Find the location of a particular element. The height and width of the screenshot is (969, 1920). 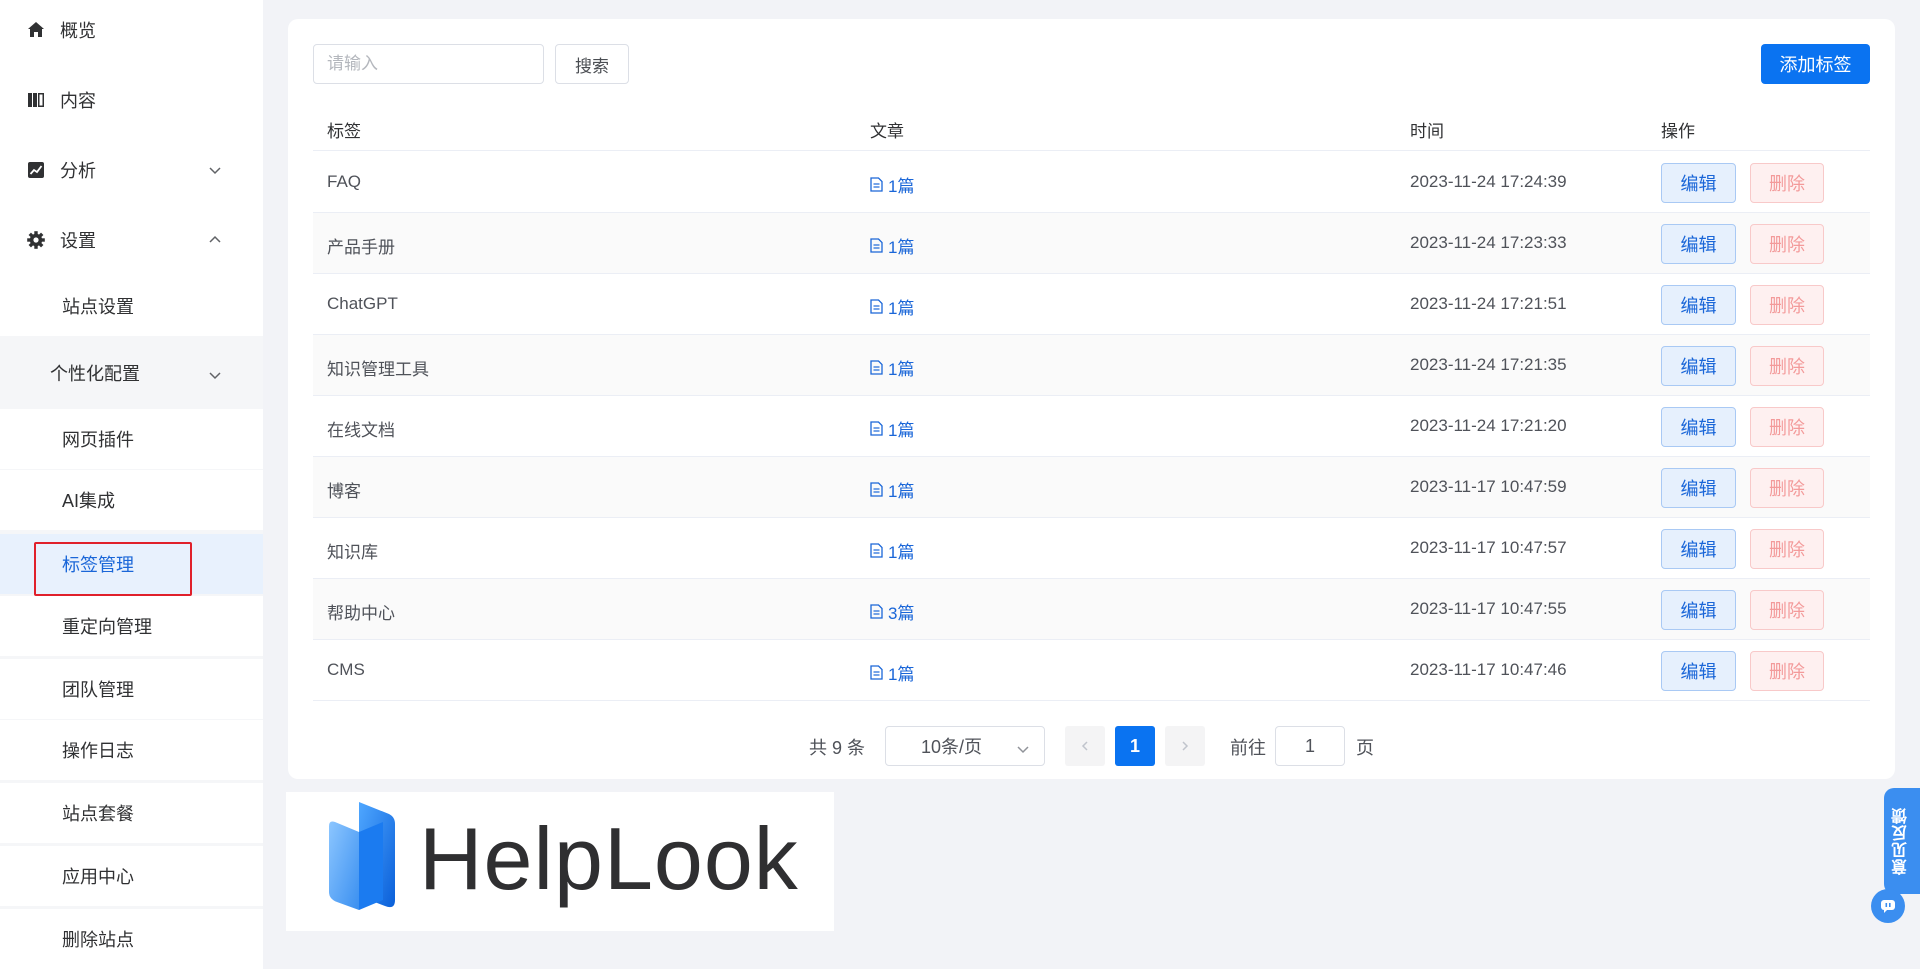

sidebar-item-label: 团队管理 is located at coordinates (98, 690).